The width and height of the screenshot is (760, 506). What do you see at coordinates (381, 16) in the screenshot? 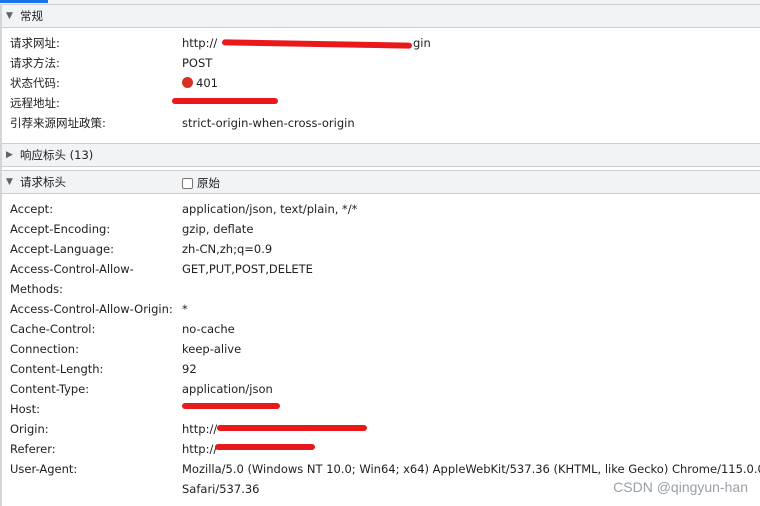
I see `general-section-header: ▼ 常规` at bounding box center [381, 16].